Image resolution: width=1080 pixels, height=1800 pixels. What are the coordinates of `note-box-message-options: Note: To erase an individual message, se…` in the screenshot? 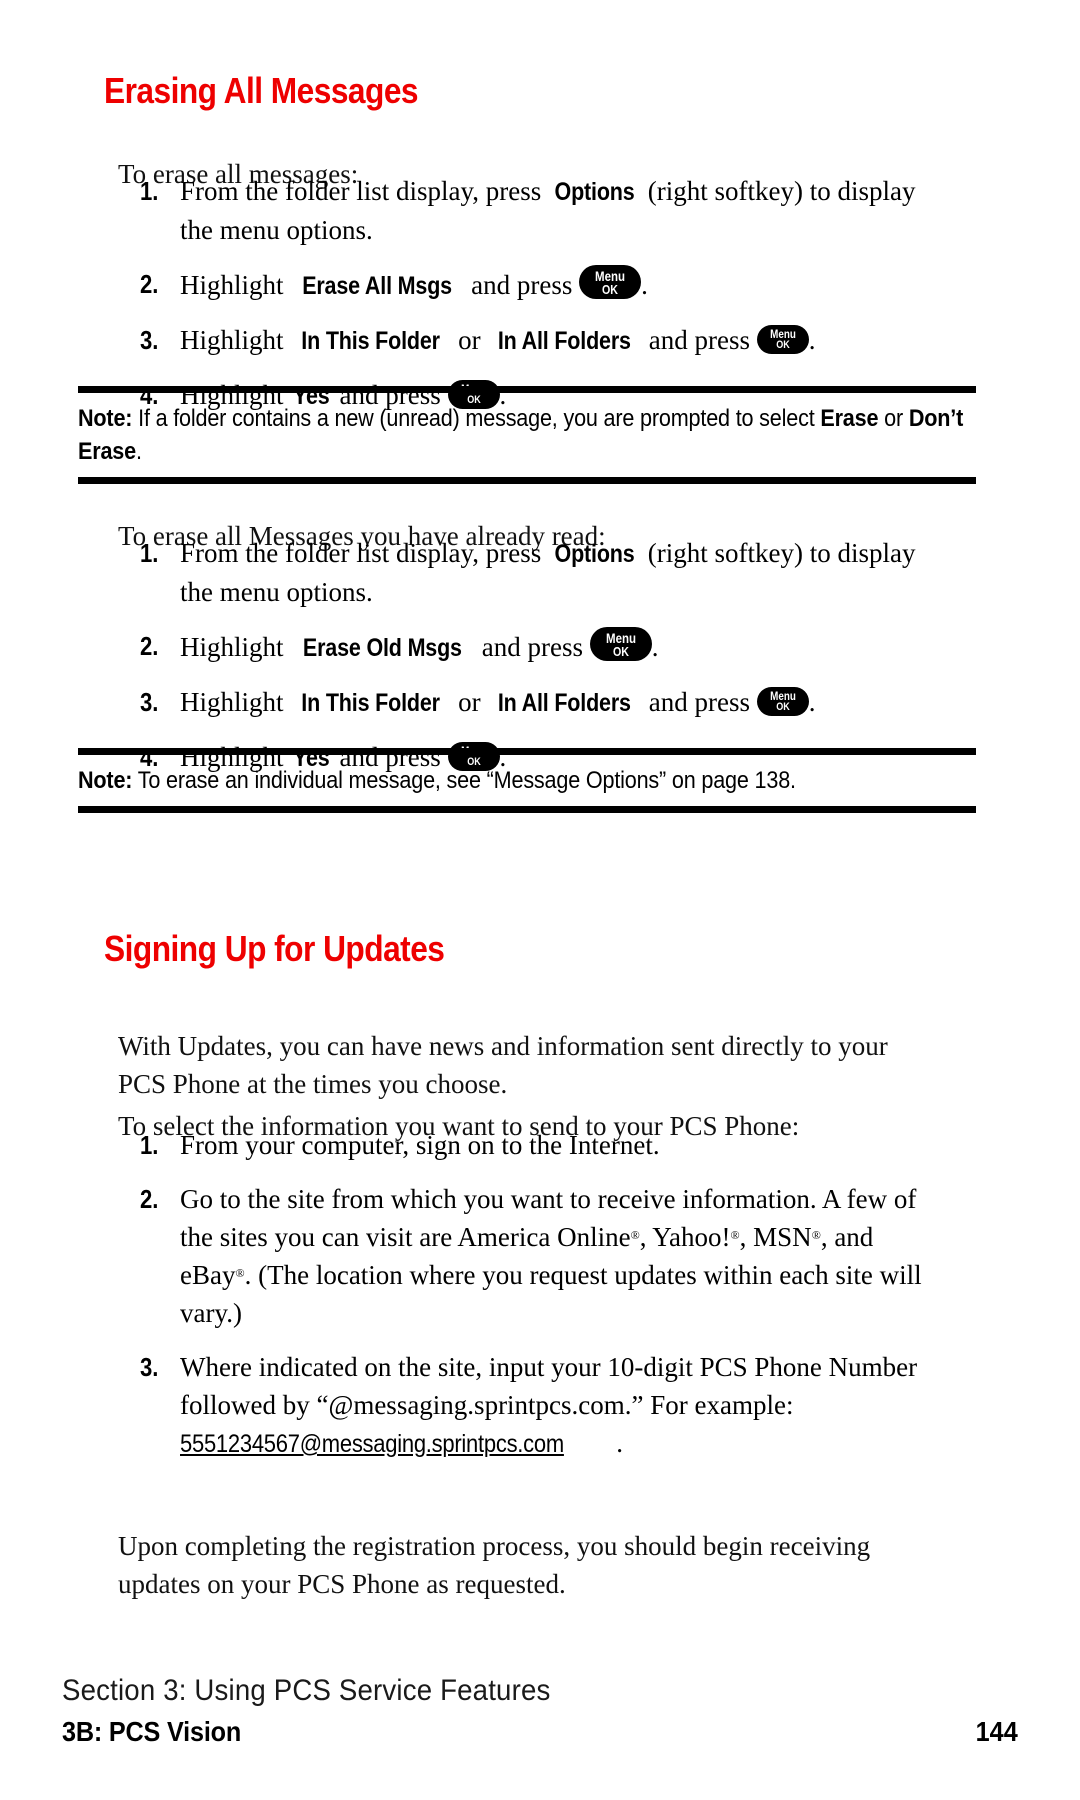 It's located at (527, 780).